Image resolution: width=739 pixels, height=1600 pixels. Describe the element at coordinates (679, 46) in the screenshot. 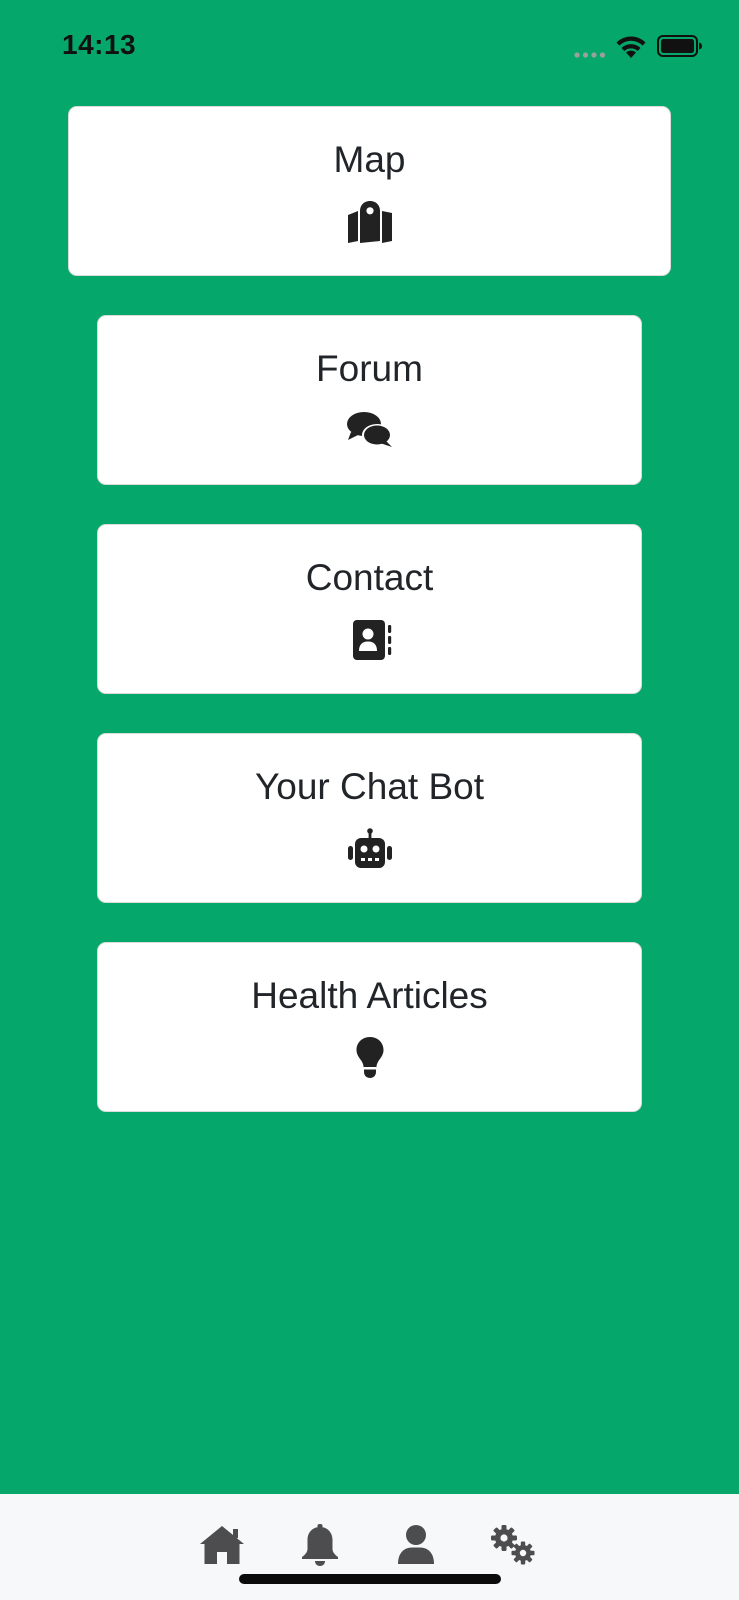

I see `battery-icon` at that location.